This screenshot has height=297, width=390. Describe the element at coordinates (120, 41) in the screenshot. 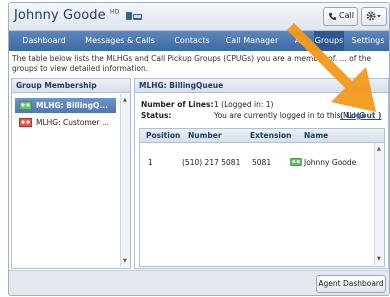

I see `tab-messages-calls: Messages & Calls` at that location.